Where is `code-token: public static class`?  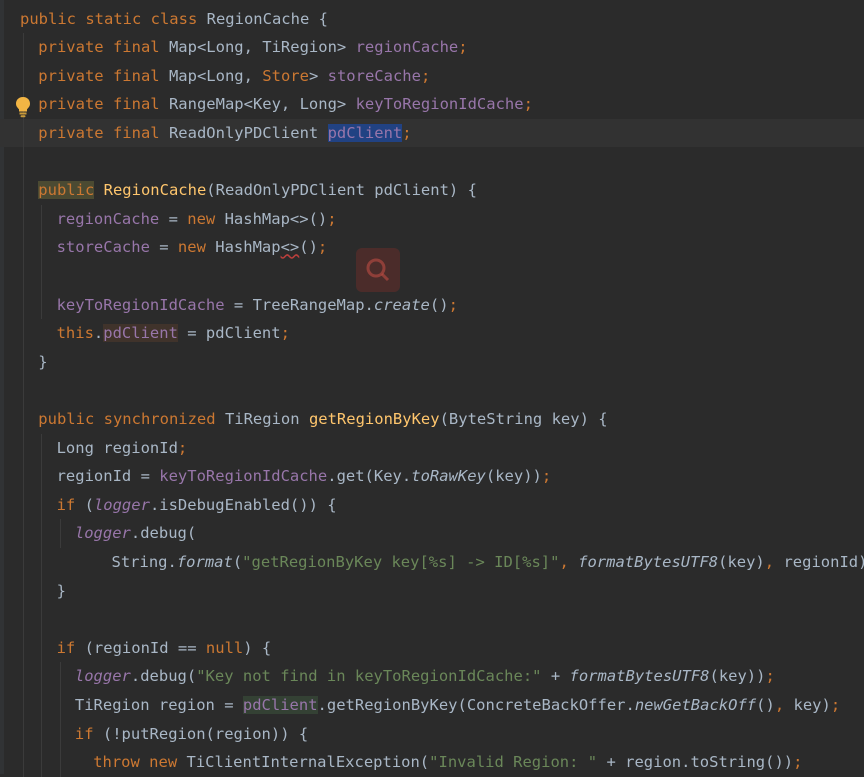 code-token: public static class is located at coordinates (113, 19).